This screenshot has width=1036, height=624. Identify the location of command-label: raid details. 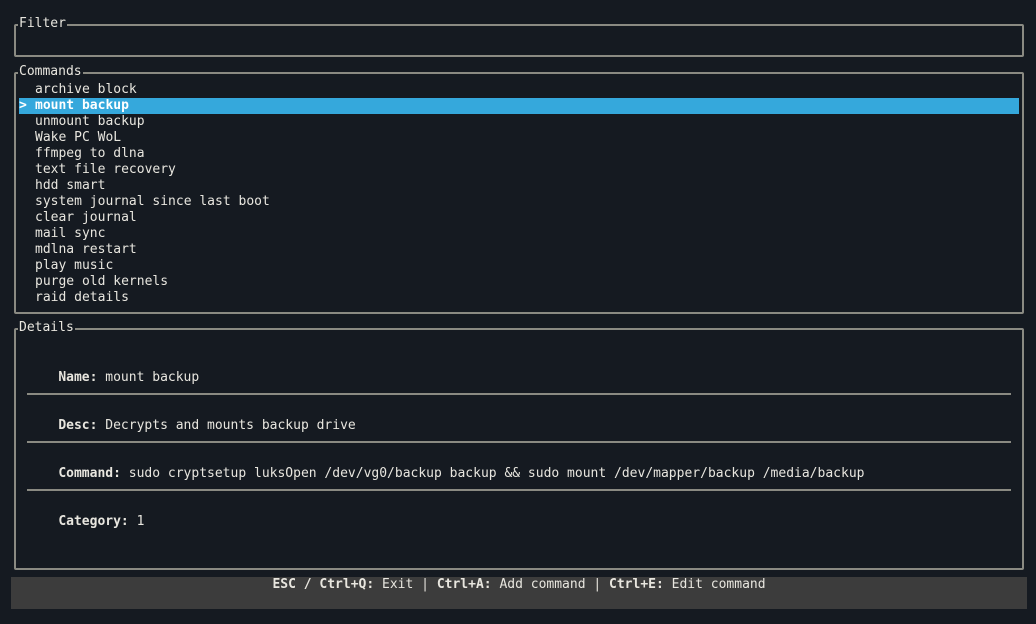
(82, 297).